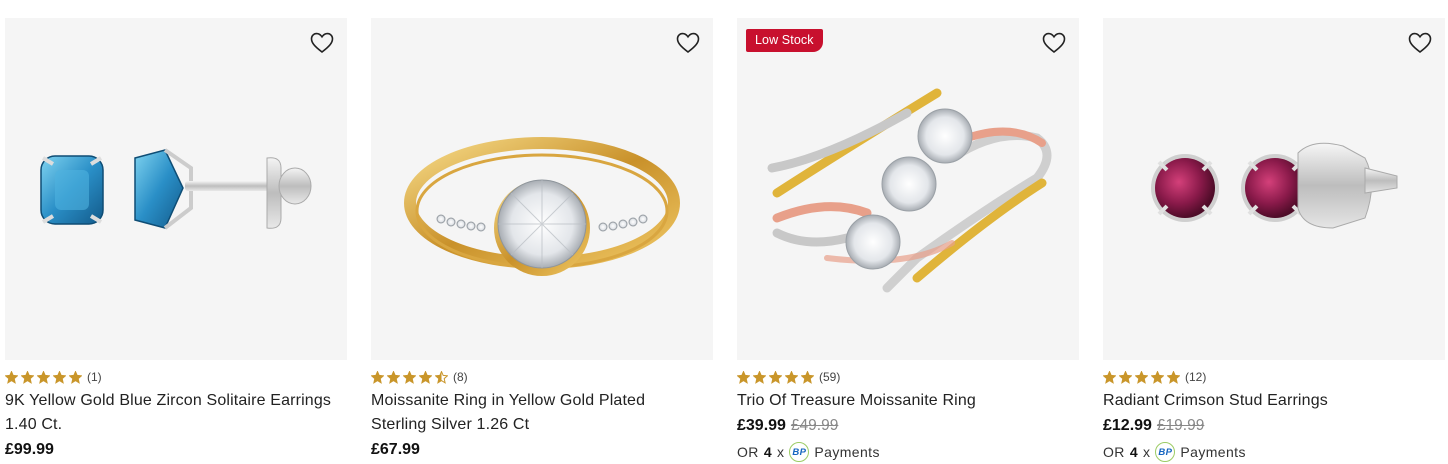  I want to click on review-count: (12), so click(1196, 377).